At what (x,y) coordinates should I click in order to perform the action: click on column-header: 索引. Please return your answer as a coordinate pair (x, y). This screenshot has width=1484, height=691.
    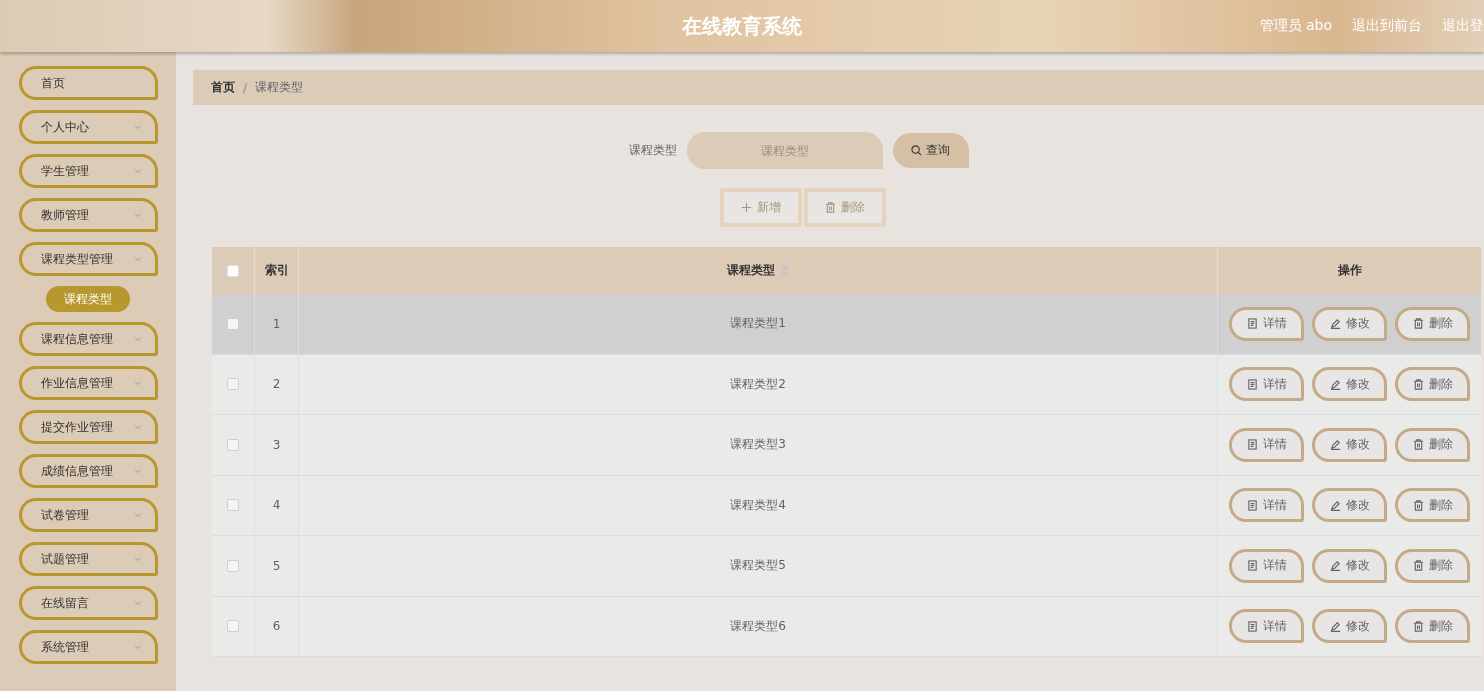
    Looking at the image, I should click on (276, 270).